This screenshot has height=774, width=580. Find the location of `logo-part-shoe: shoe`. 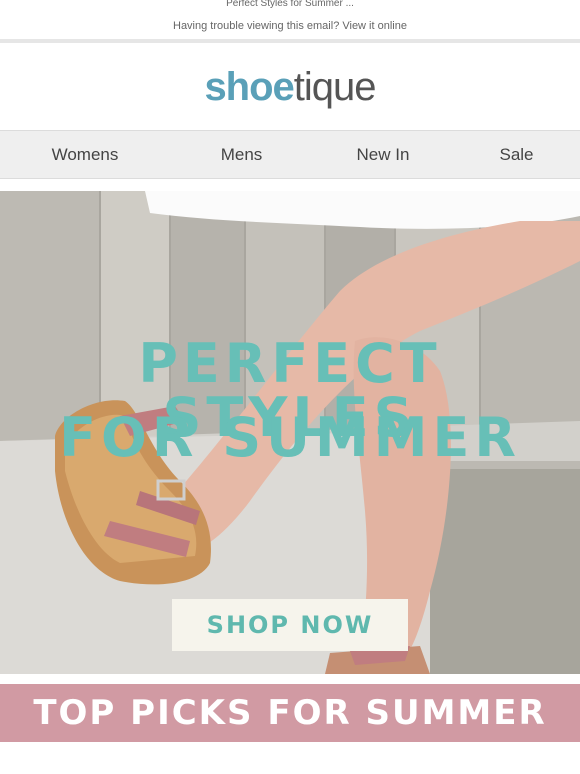

logo-part-shoe: shoe is located at coordinates (249, 86).